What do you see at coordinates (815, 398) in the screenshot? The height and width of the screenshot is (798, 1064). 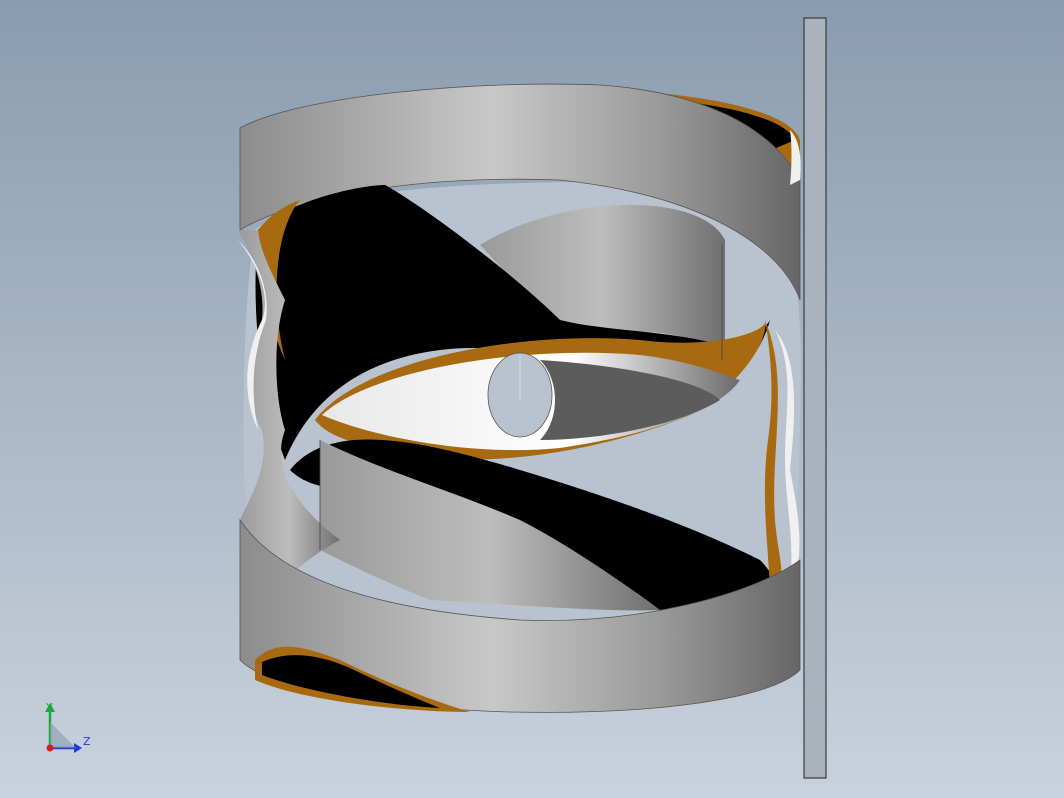 I see `mounting-plate` at bounding box center [815, 398].